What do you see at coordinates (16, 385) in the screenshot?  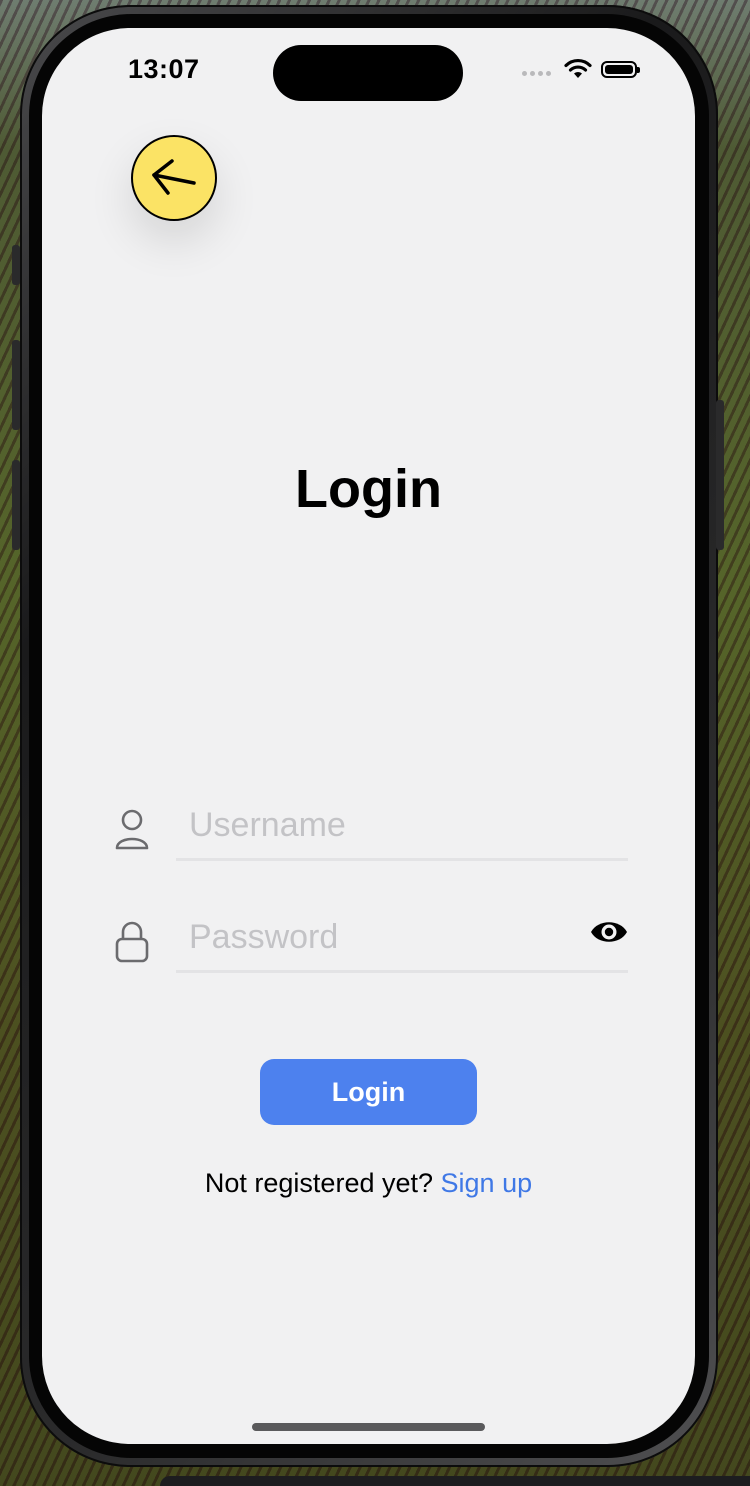 I see `volume-up-button` at bounding box center [16, 385].